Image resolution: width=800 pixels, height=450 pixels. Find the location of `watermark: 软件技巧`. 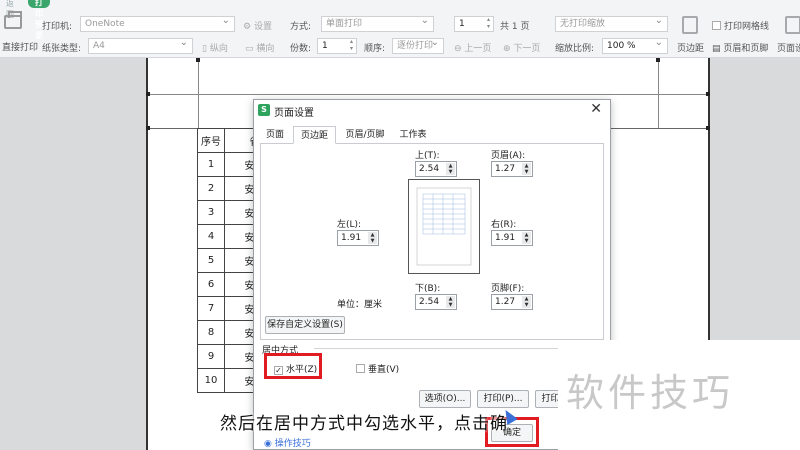

watermark: 软件技巧 is located at coordinates (650, 393).